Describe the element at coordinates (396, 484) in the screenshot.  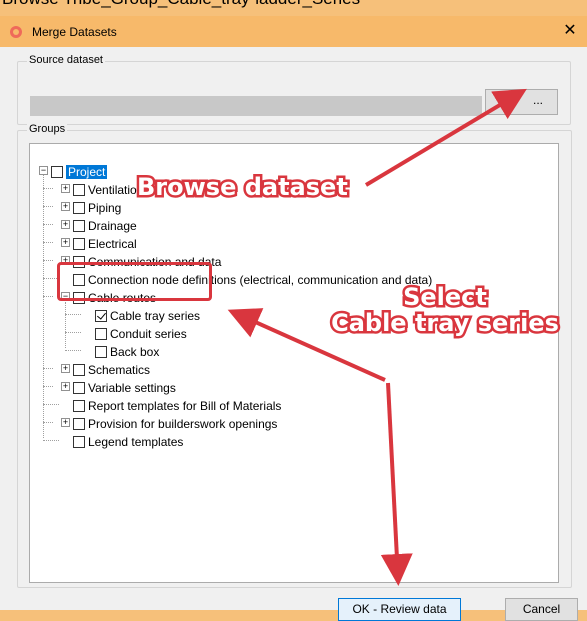
I see `arrow-to-ok` at that location.